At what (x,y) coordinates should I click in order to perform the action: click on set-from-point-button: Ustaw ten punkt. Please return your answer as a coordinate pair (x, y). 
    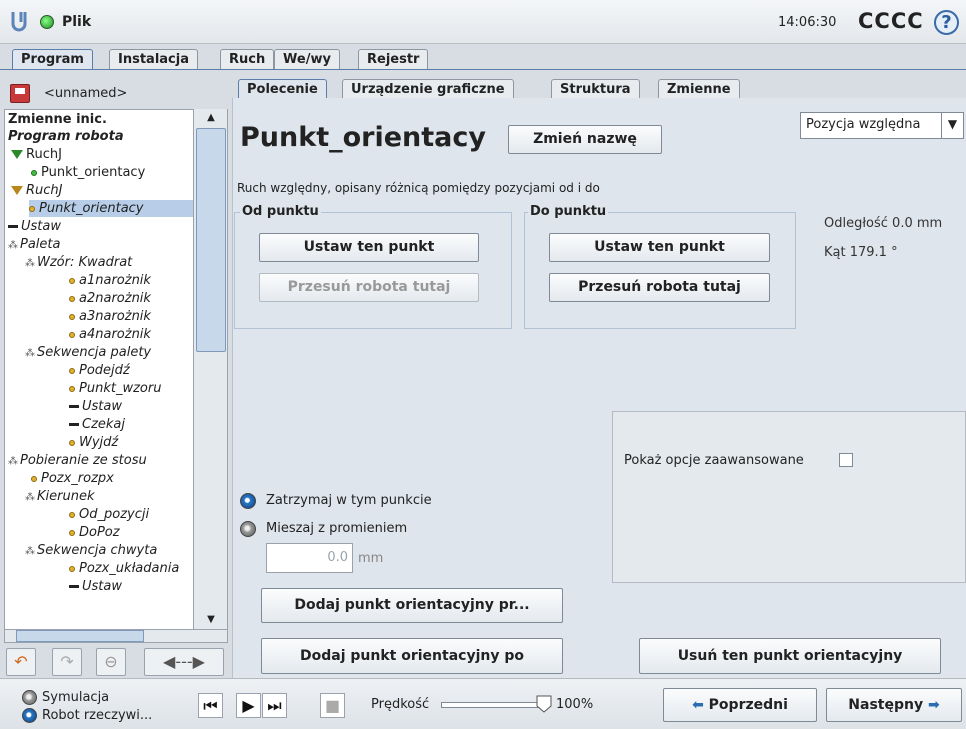
    Looking at the image, I should click on (369, 247).